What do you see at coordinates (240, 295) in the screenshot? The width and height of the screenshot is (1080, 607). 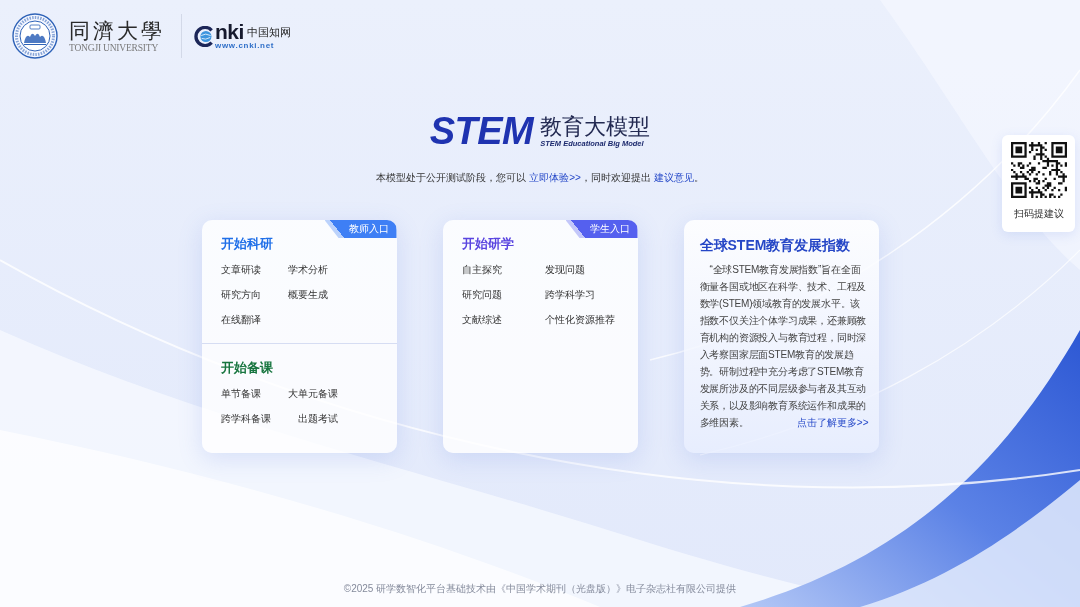 I see `feature-link: 研究方向` at bounding box center [240, 295].